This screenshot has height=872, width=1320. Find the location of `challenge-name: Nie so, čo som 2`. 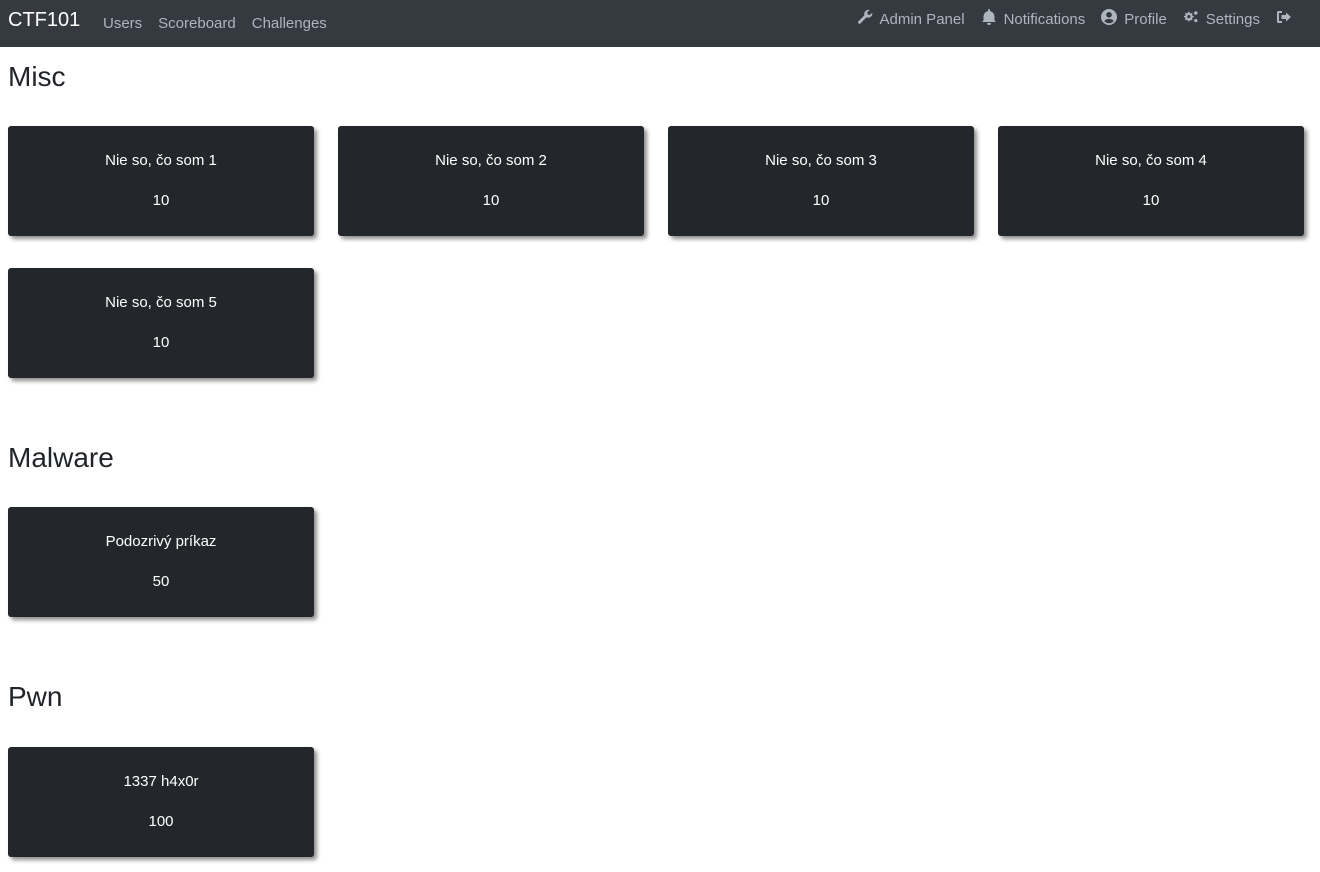

challenge-name: Nie so, čo som 2 is located at coordinates (491, 160).